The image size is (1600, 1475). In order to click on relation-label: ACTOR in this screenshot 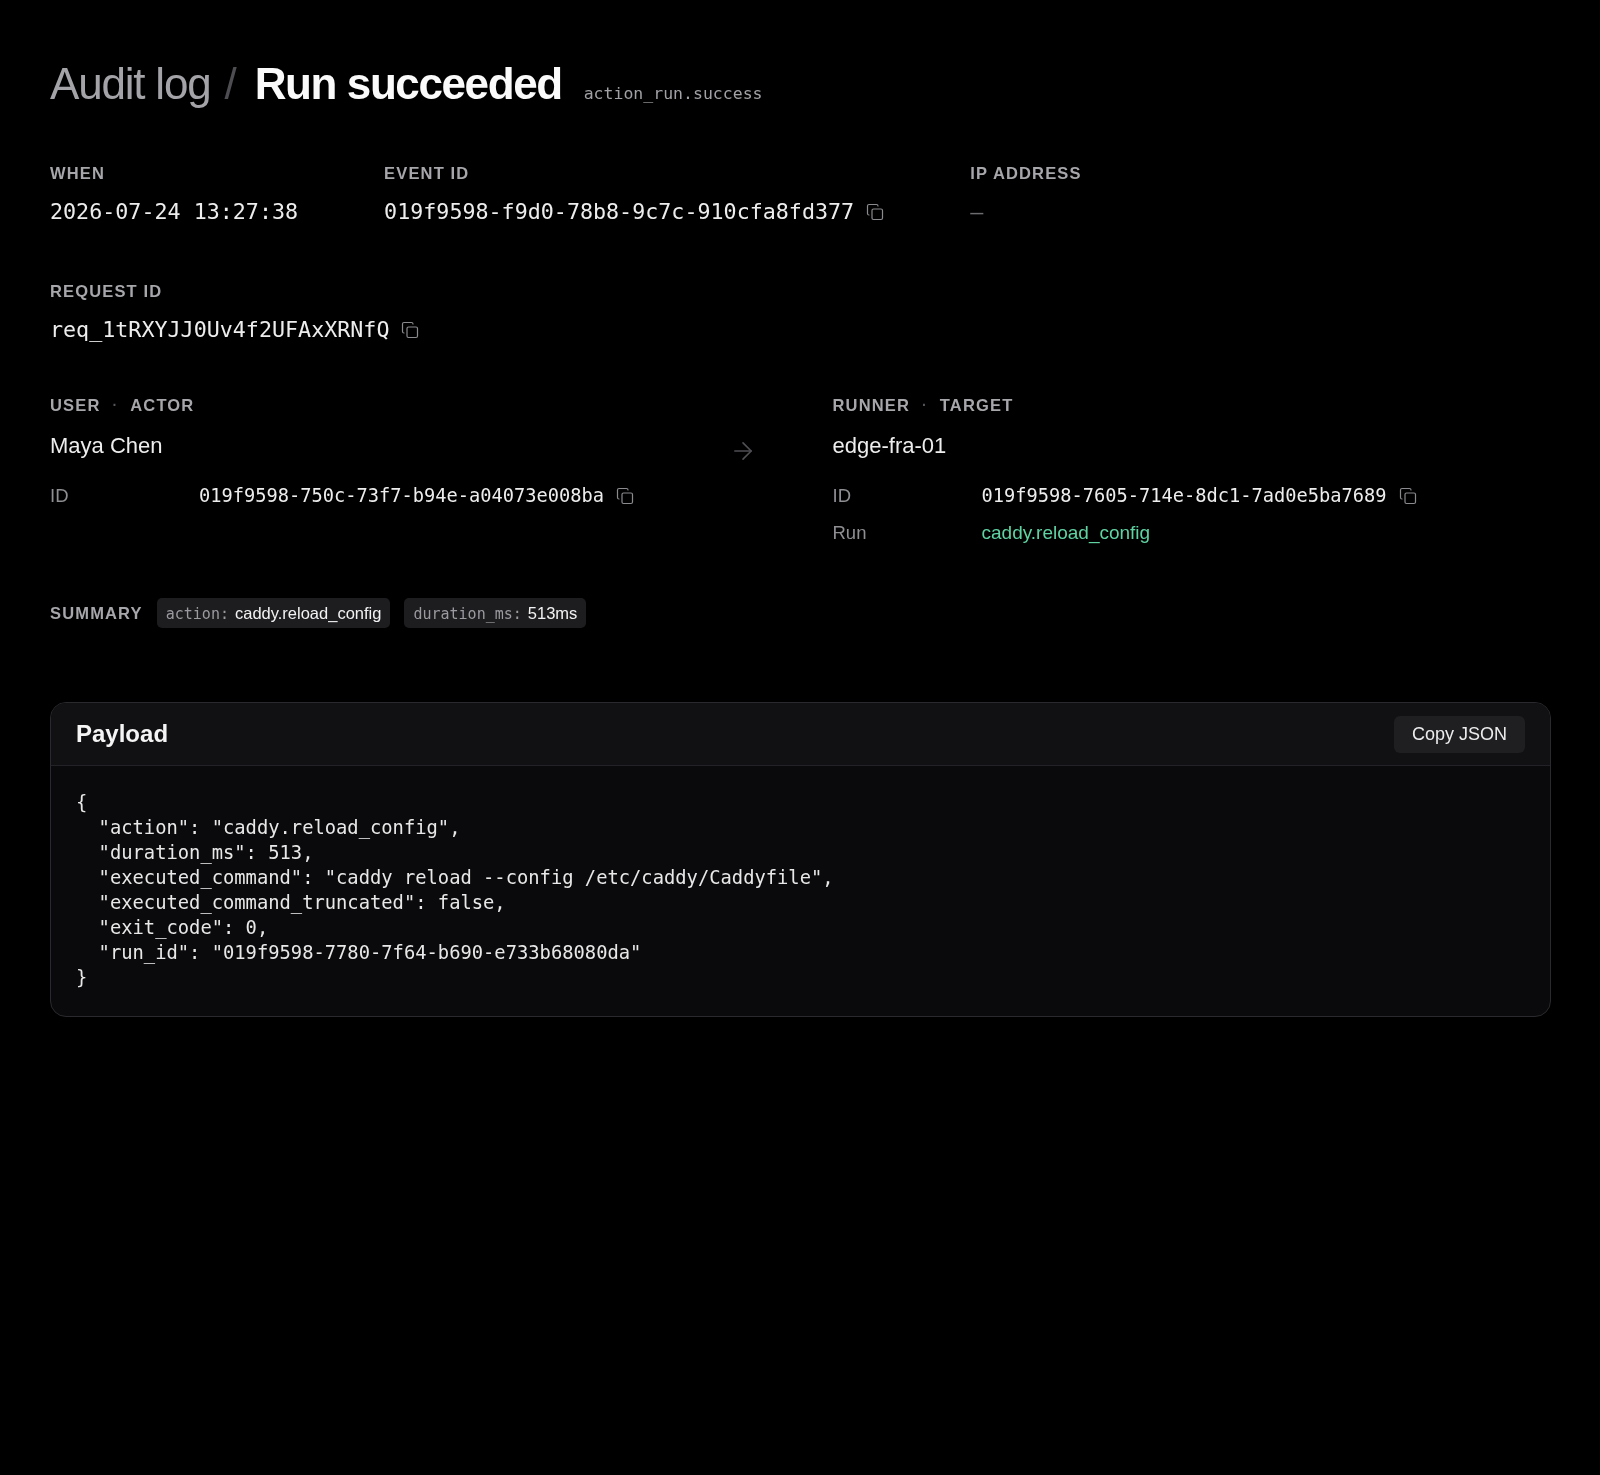, I will do `click(162, 405)`.